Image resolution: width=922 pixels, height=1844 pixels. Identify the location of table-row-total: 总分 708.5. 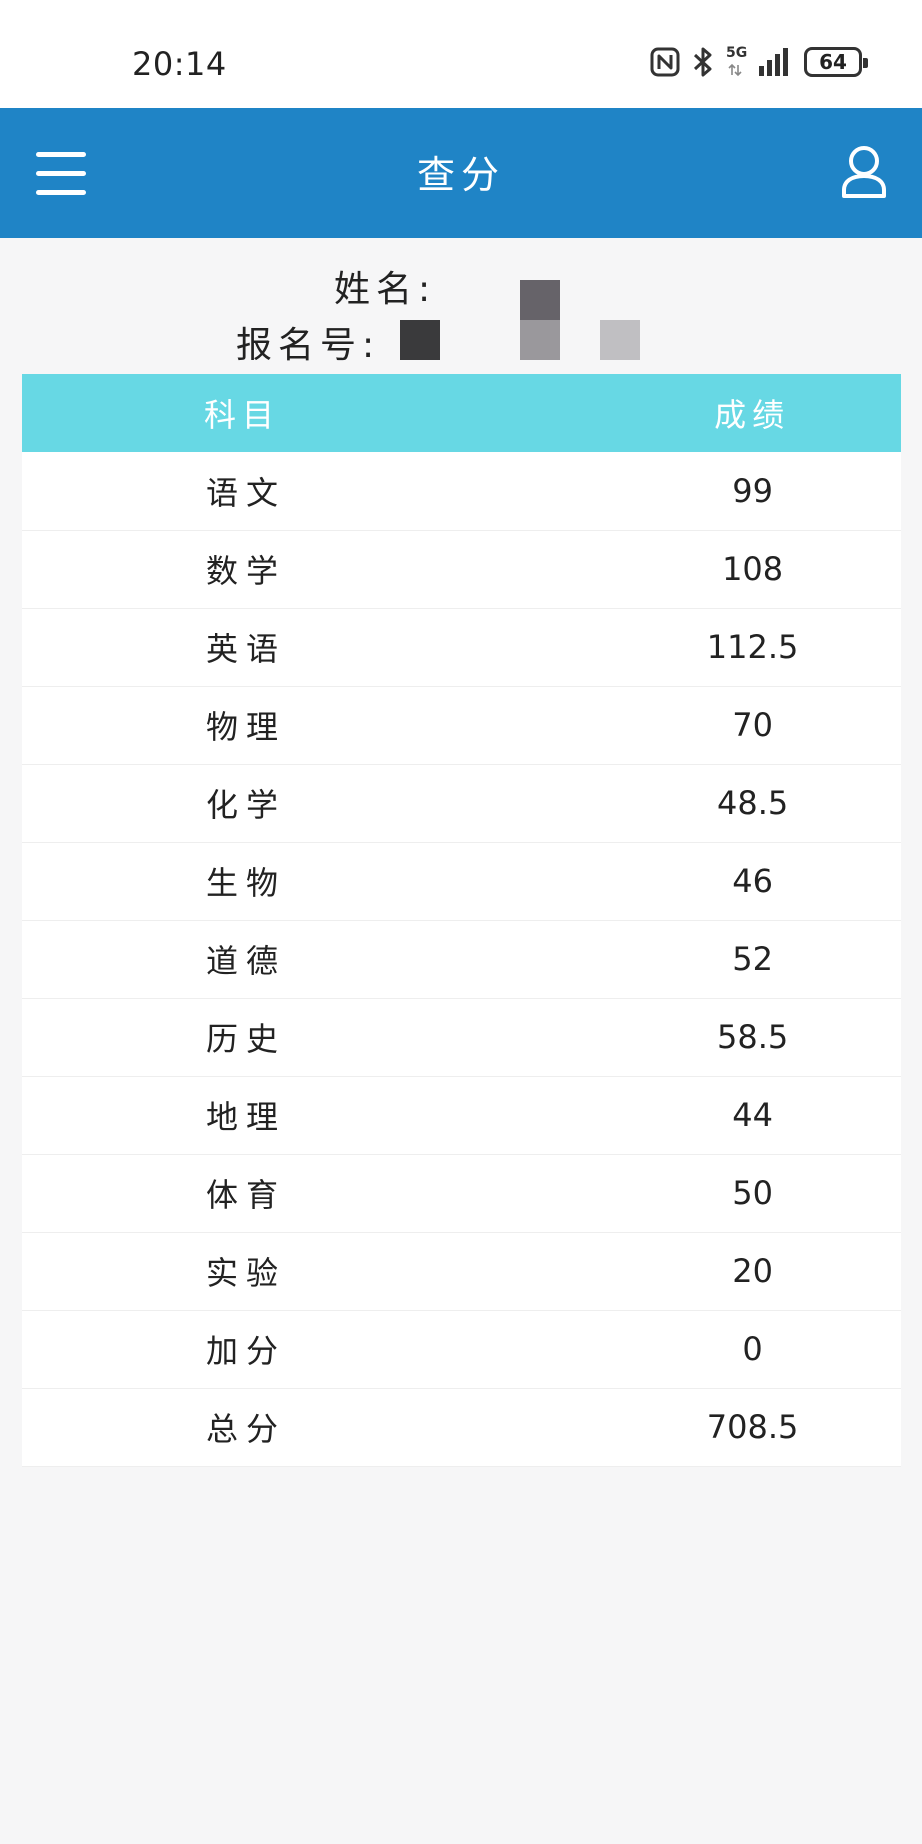
(461, 1427).